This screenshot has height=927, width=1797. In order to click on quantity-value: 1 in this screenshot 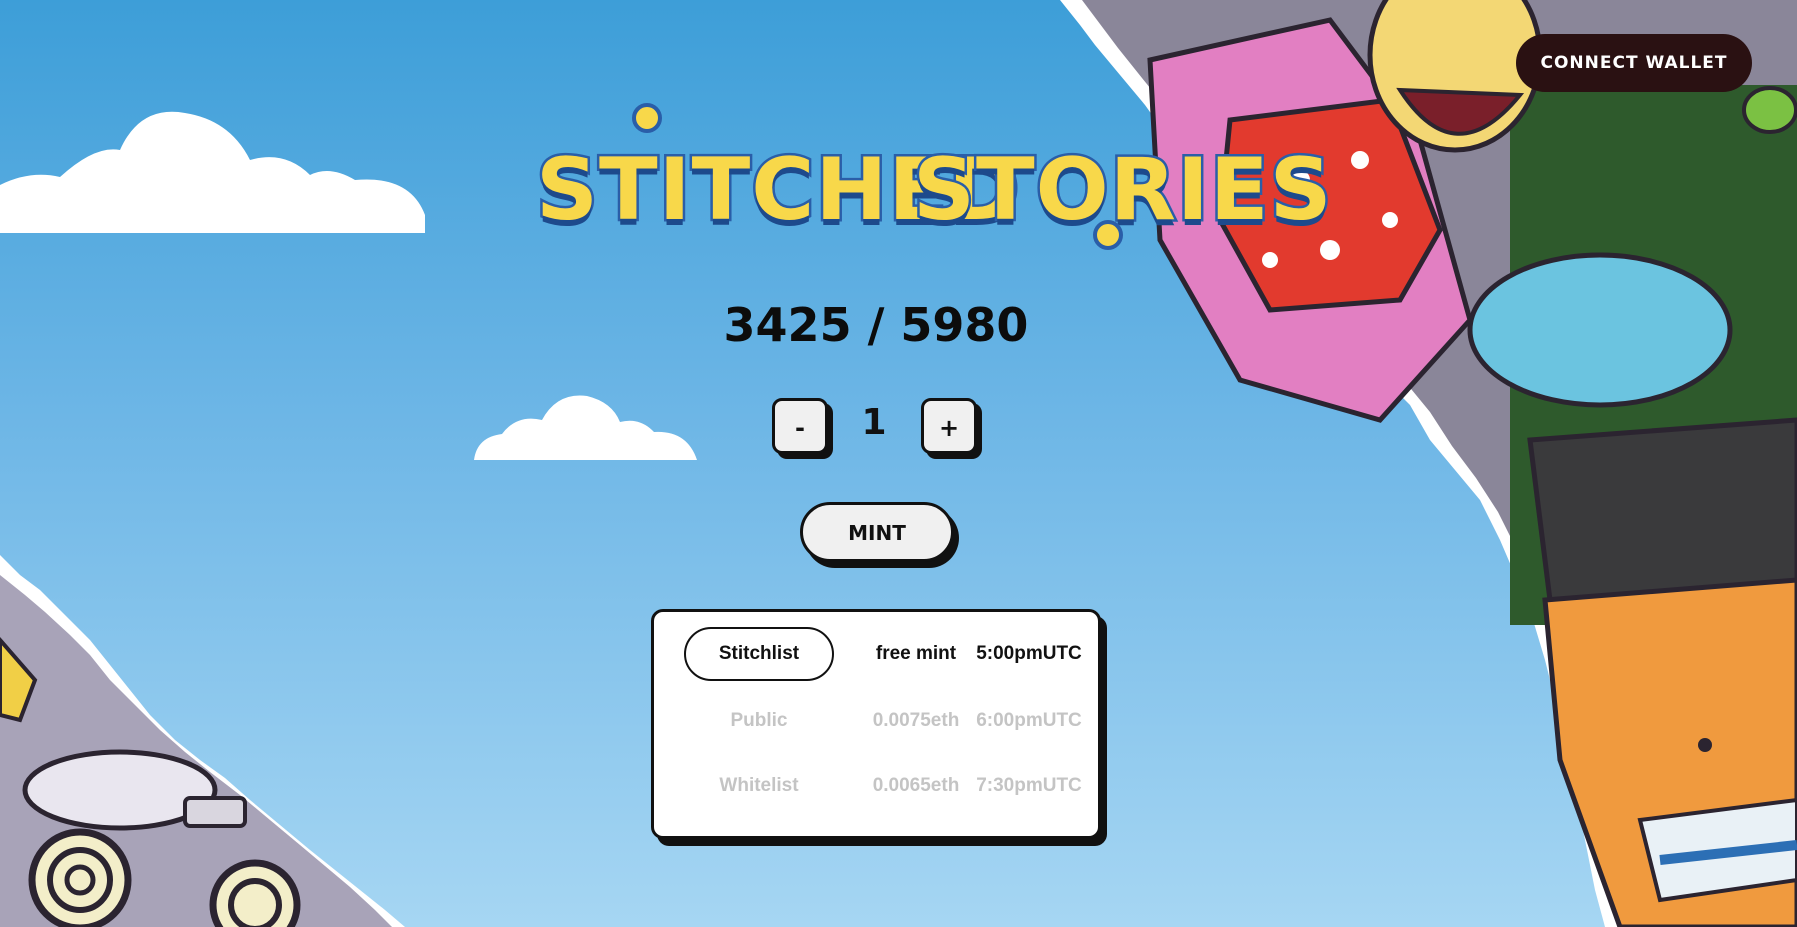, I will do `click(874, 422)`.